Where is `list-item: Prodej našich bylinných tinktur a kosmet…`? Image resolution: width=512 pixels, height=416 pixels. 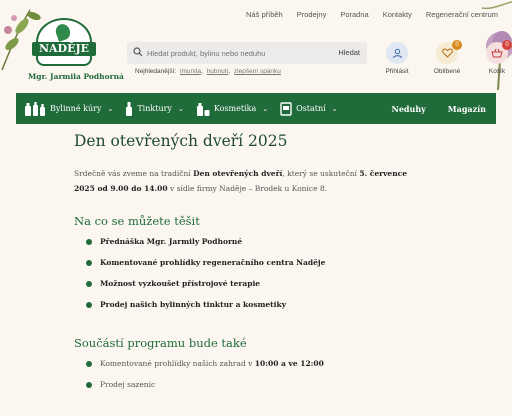
list-item: Prodej našich bylinných tinktur a kosmet… is located at coordinates (249, 309).